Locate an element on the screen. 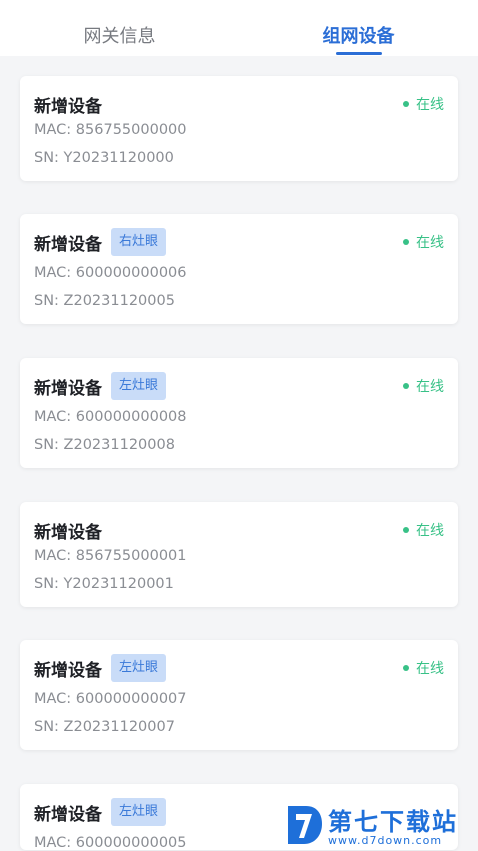  device-name-row: 新增设备 右灶眼 is located at coordinates (100, 242).